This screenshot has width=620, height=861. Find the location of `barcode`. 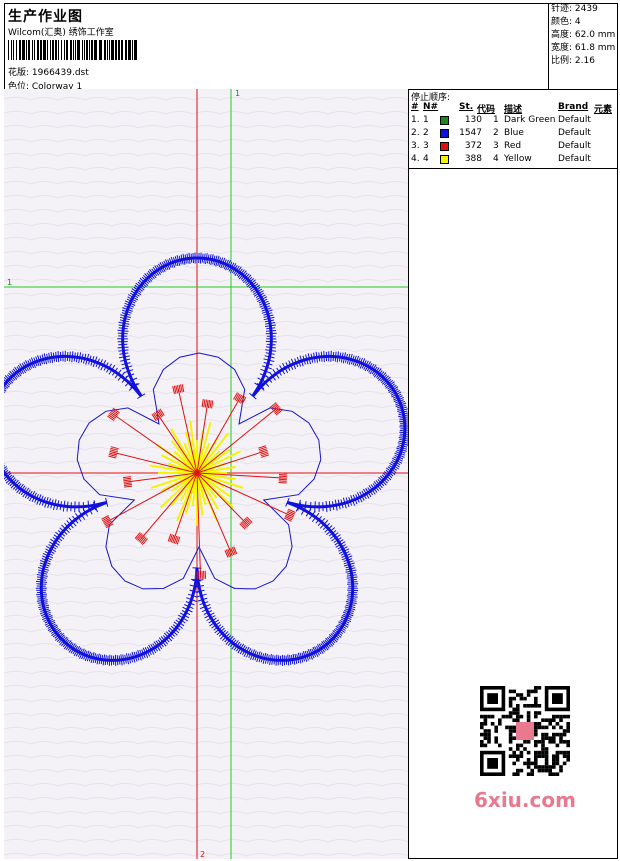

barcode is located at coordinates (72, 50).